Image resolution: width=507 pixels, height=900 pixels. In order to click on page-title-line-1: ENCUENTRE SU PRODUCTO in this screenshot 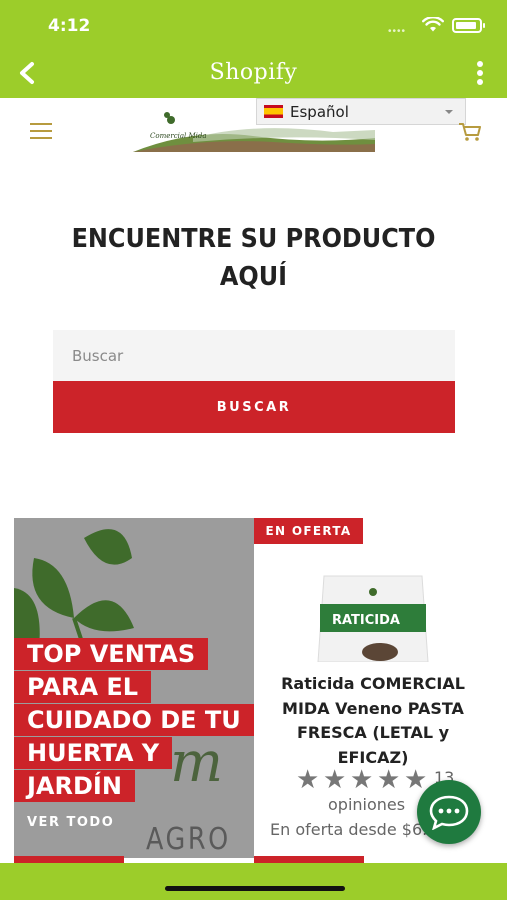, I will do `click(253, 239)`.